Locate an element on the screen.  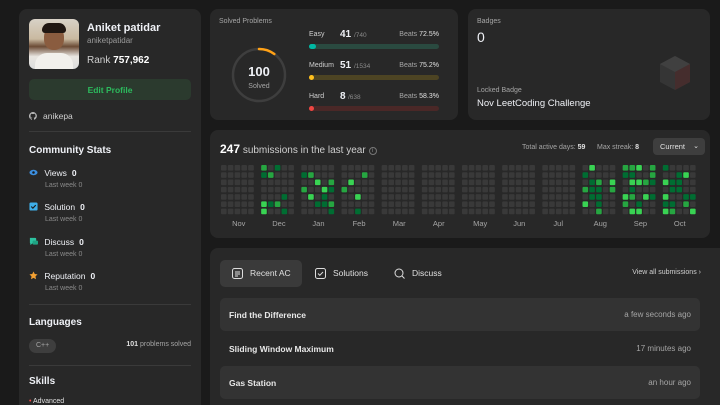
submission-row: Find the Difference a few seconds ago is located at coordinates (460, 314).